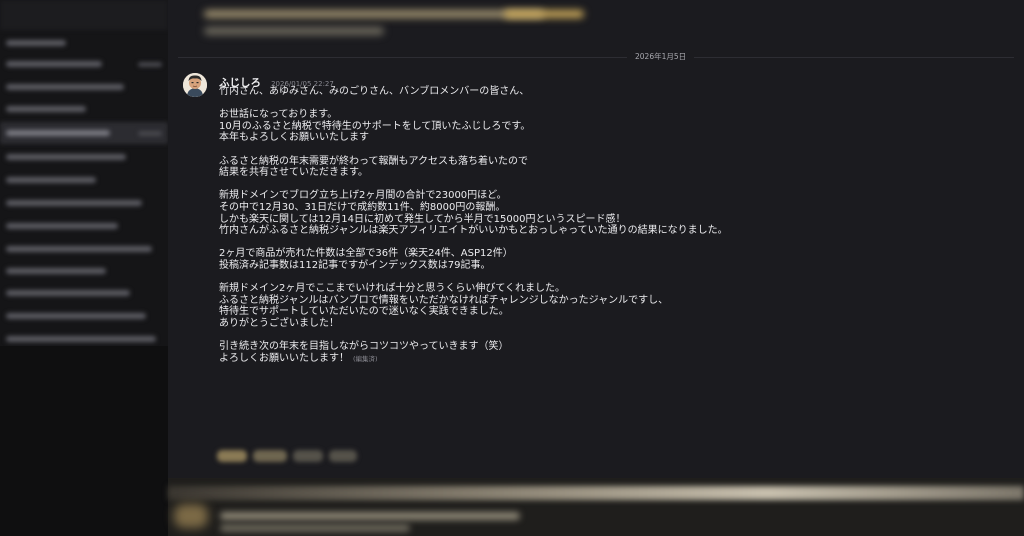  I want to click on date-divider, so click(596, 57).